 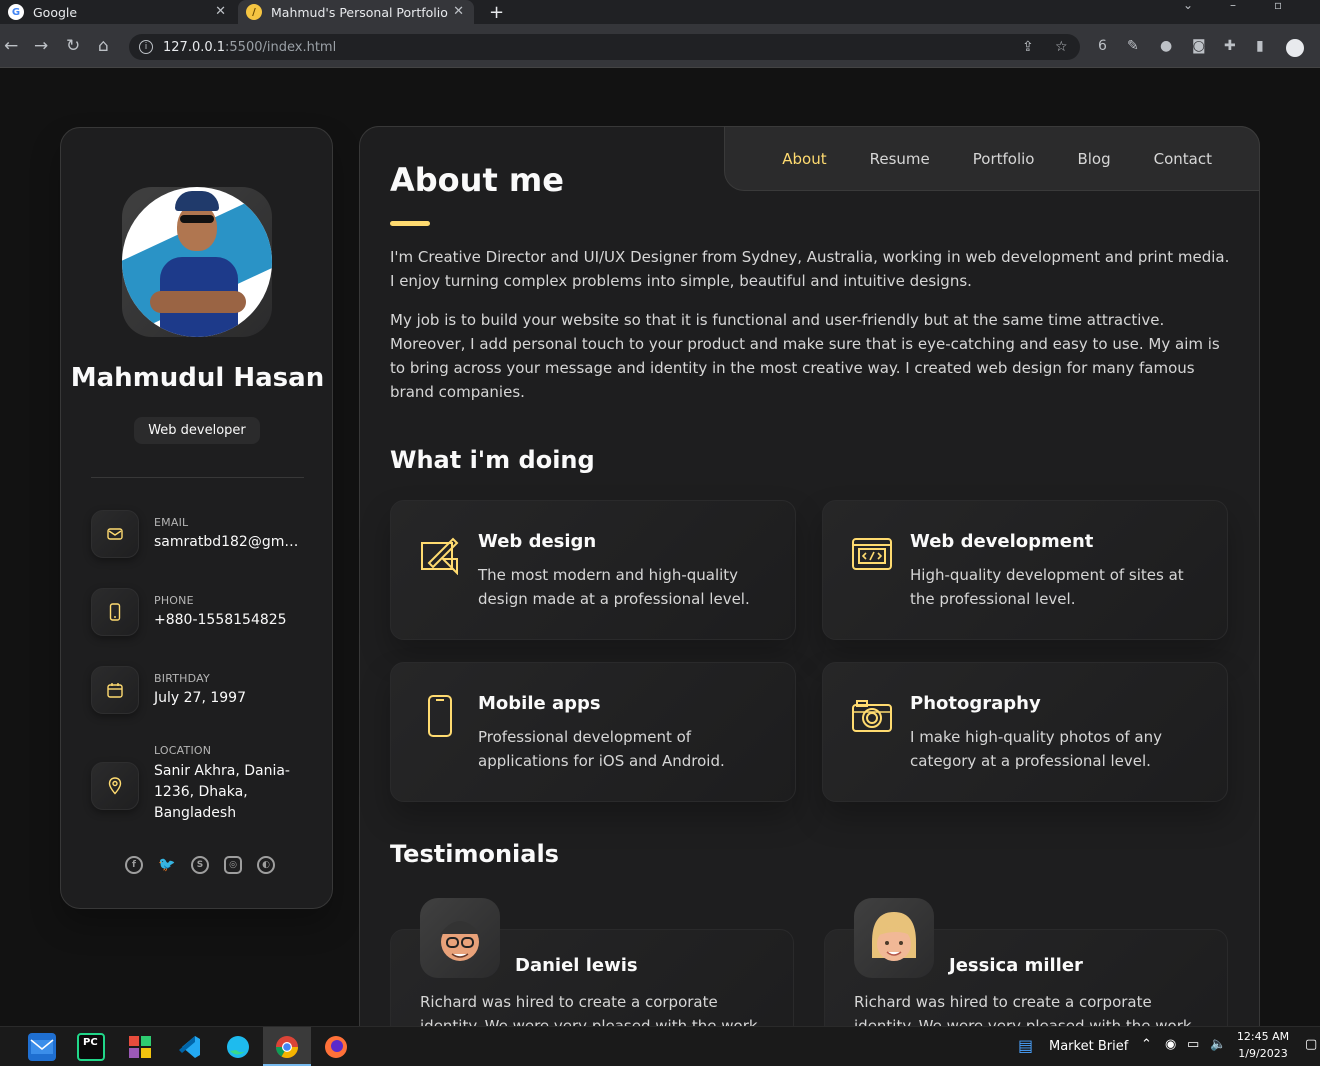 I want to click on services-title: What i'm doing, so click(x=492, y=460).